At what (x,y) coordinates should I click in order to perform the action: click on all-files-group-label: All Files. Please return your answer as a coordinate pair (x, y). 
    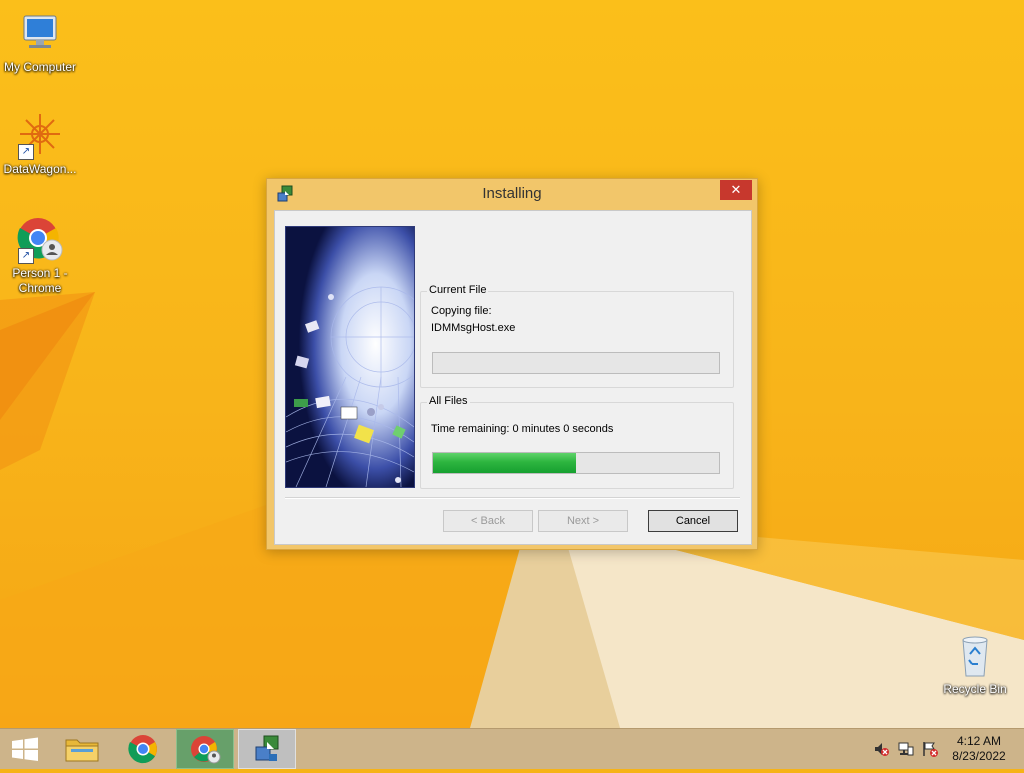
    Looking at the image, I should click on (448, 401).